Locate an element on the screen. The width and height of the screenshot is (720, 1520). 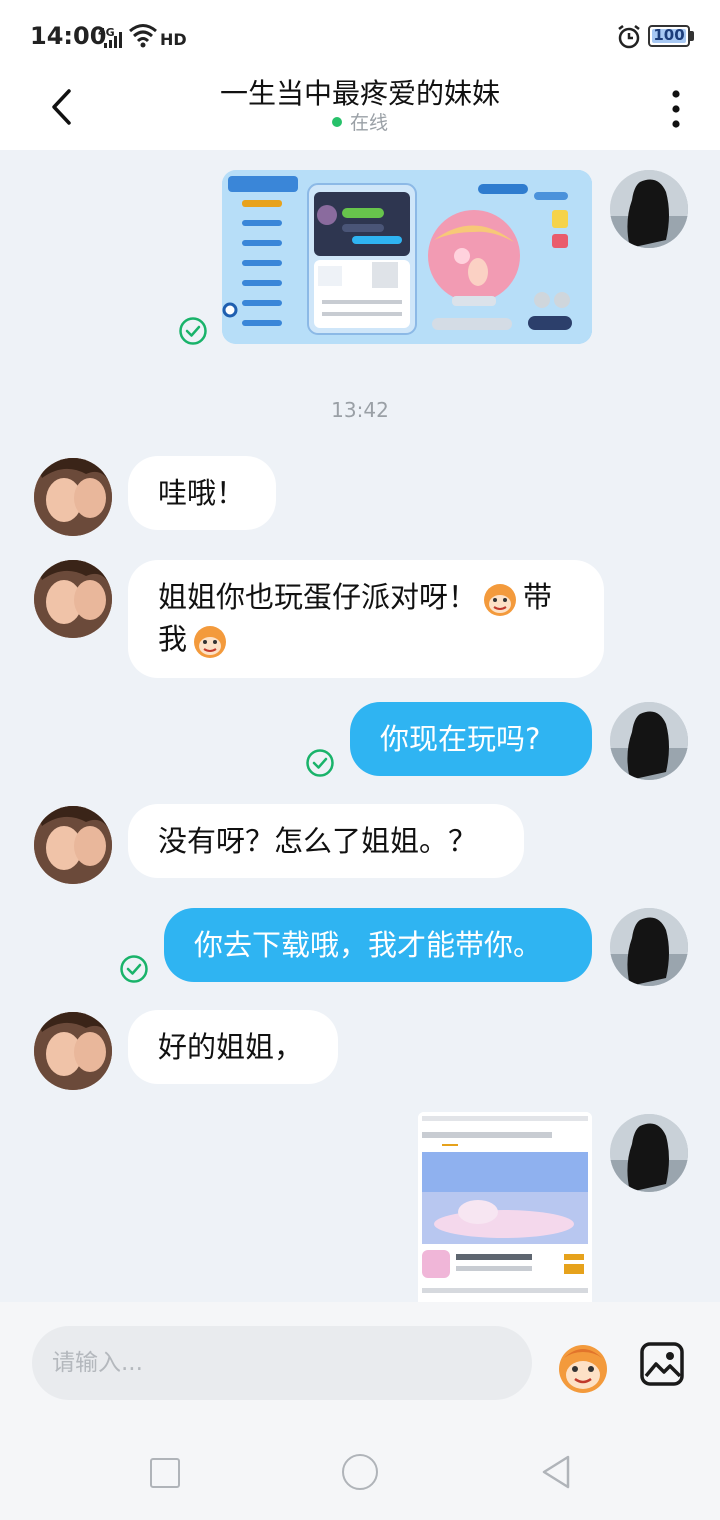
message-timestamp: 13:42 is located at coordinates (360, 410).